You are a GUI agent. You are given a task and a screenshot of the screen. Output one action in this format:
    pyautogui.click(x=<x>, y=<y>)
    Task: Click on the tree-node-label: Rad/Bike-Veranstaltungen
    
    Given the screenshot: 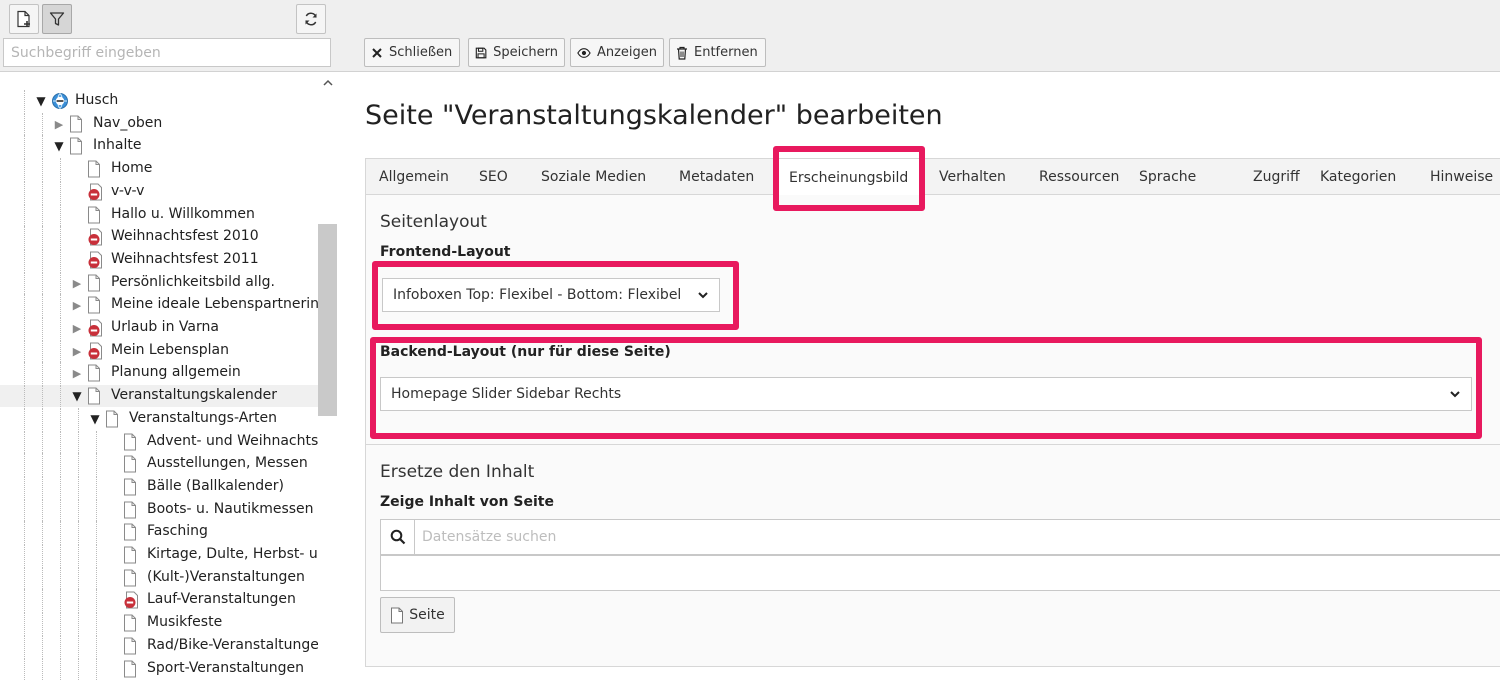 What is the action you would take?
    pyautogui.click(x=232, y=645)
    